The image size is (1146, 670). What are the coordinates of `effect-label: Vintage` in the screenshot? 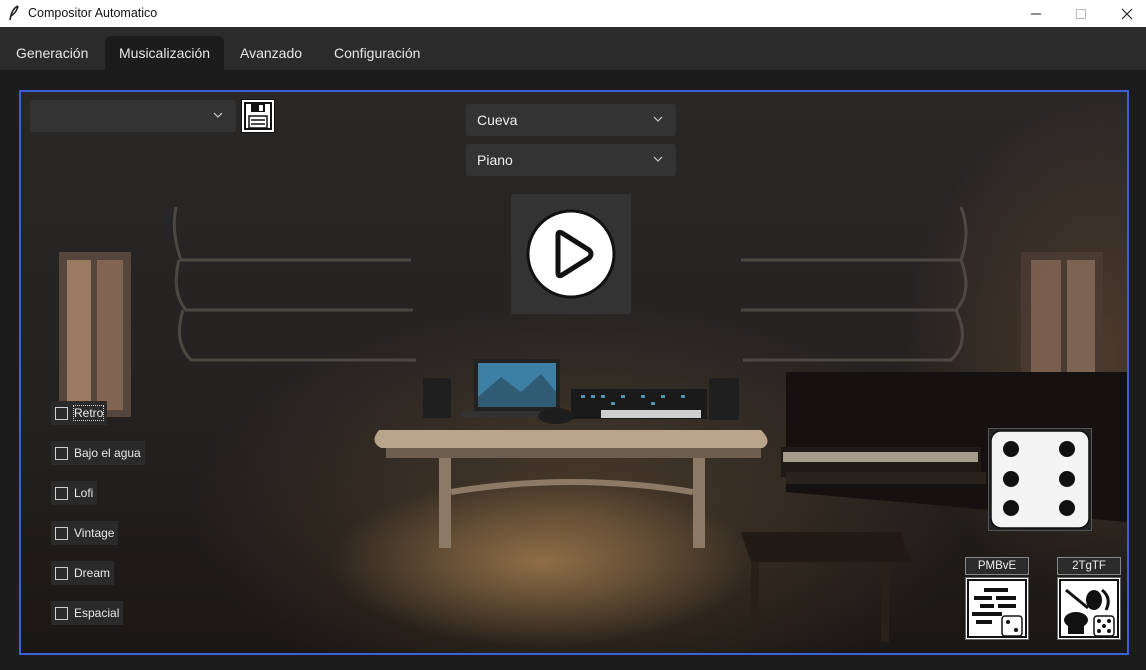 It's located at (94, 533).